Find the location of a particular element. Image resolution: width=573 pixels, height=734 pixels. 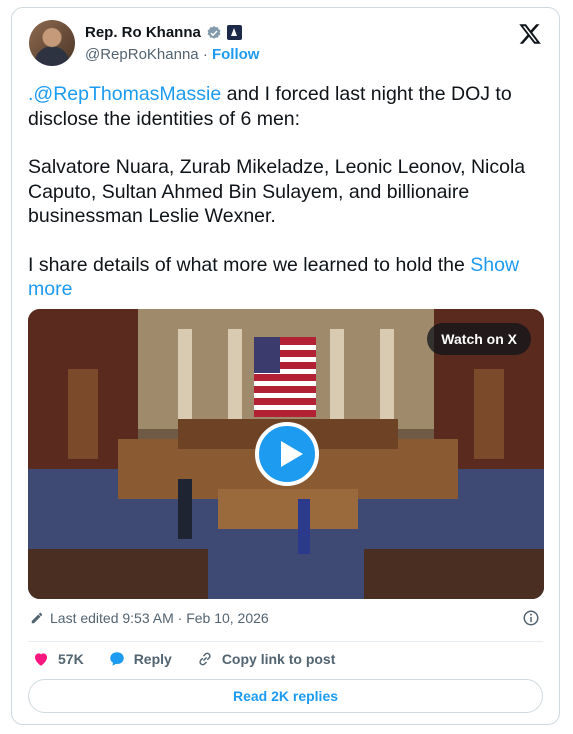

edit-info-row: Last edited 9:53 AM · Feb 10, 2026 is located at coordinates (149, 618).